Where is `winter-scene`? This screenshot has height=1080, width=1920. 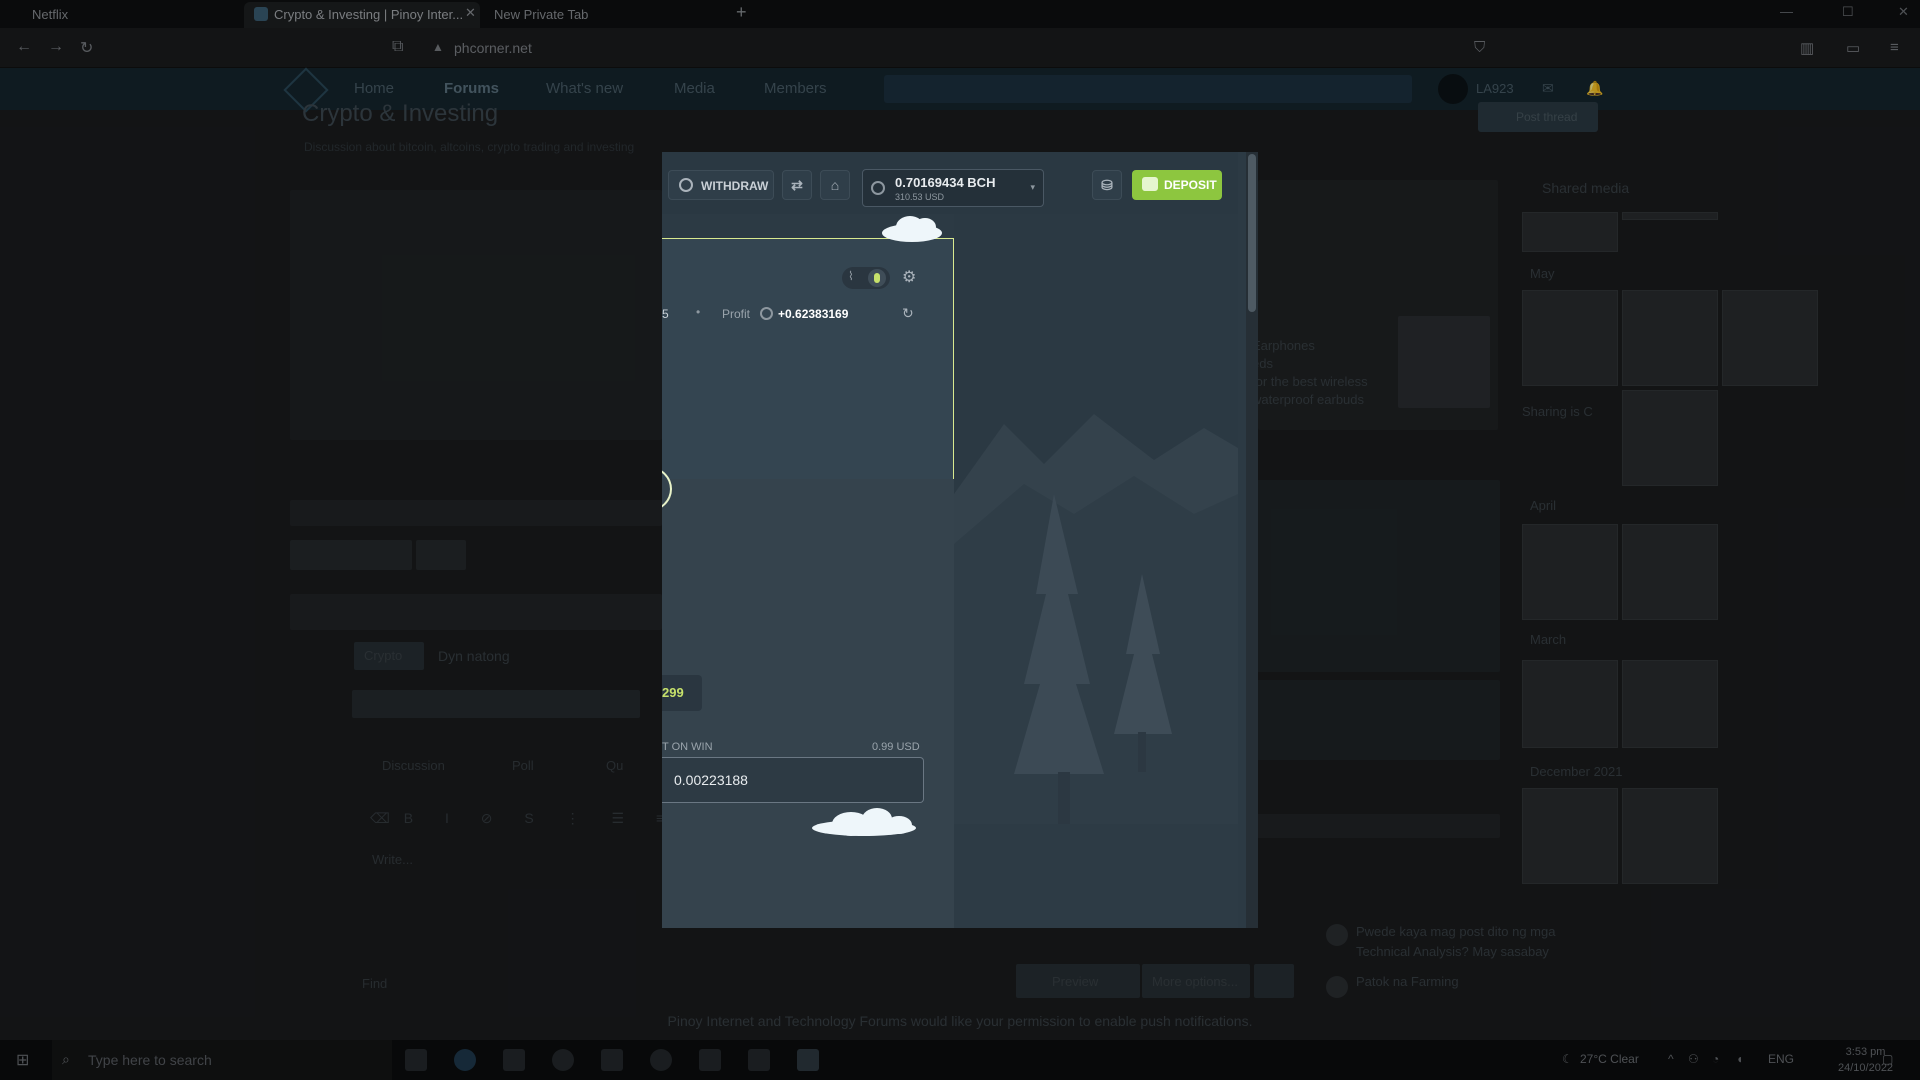 winter-scene is located at coordinates (1096, 571).